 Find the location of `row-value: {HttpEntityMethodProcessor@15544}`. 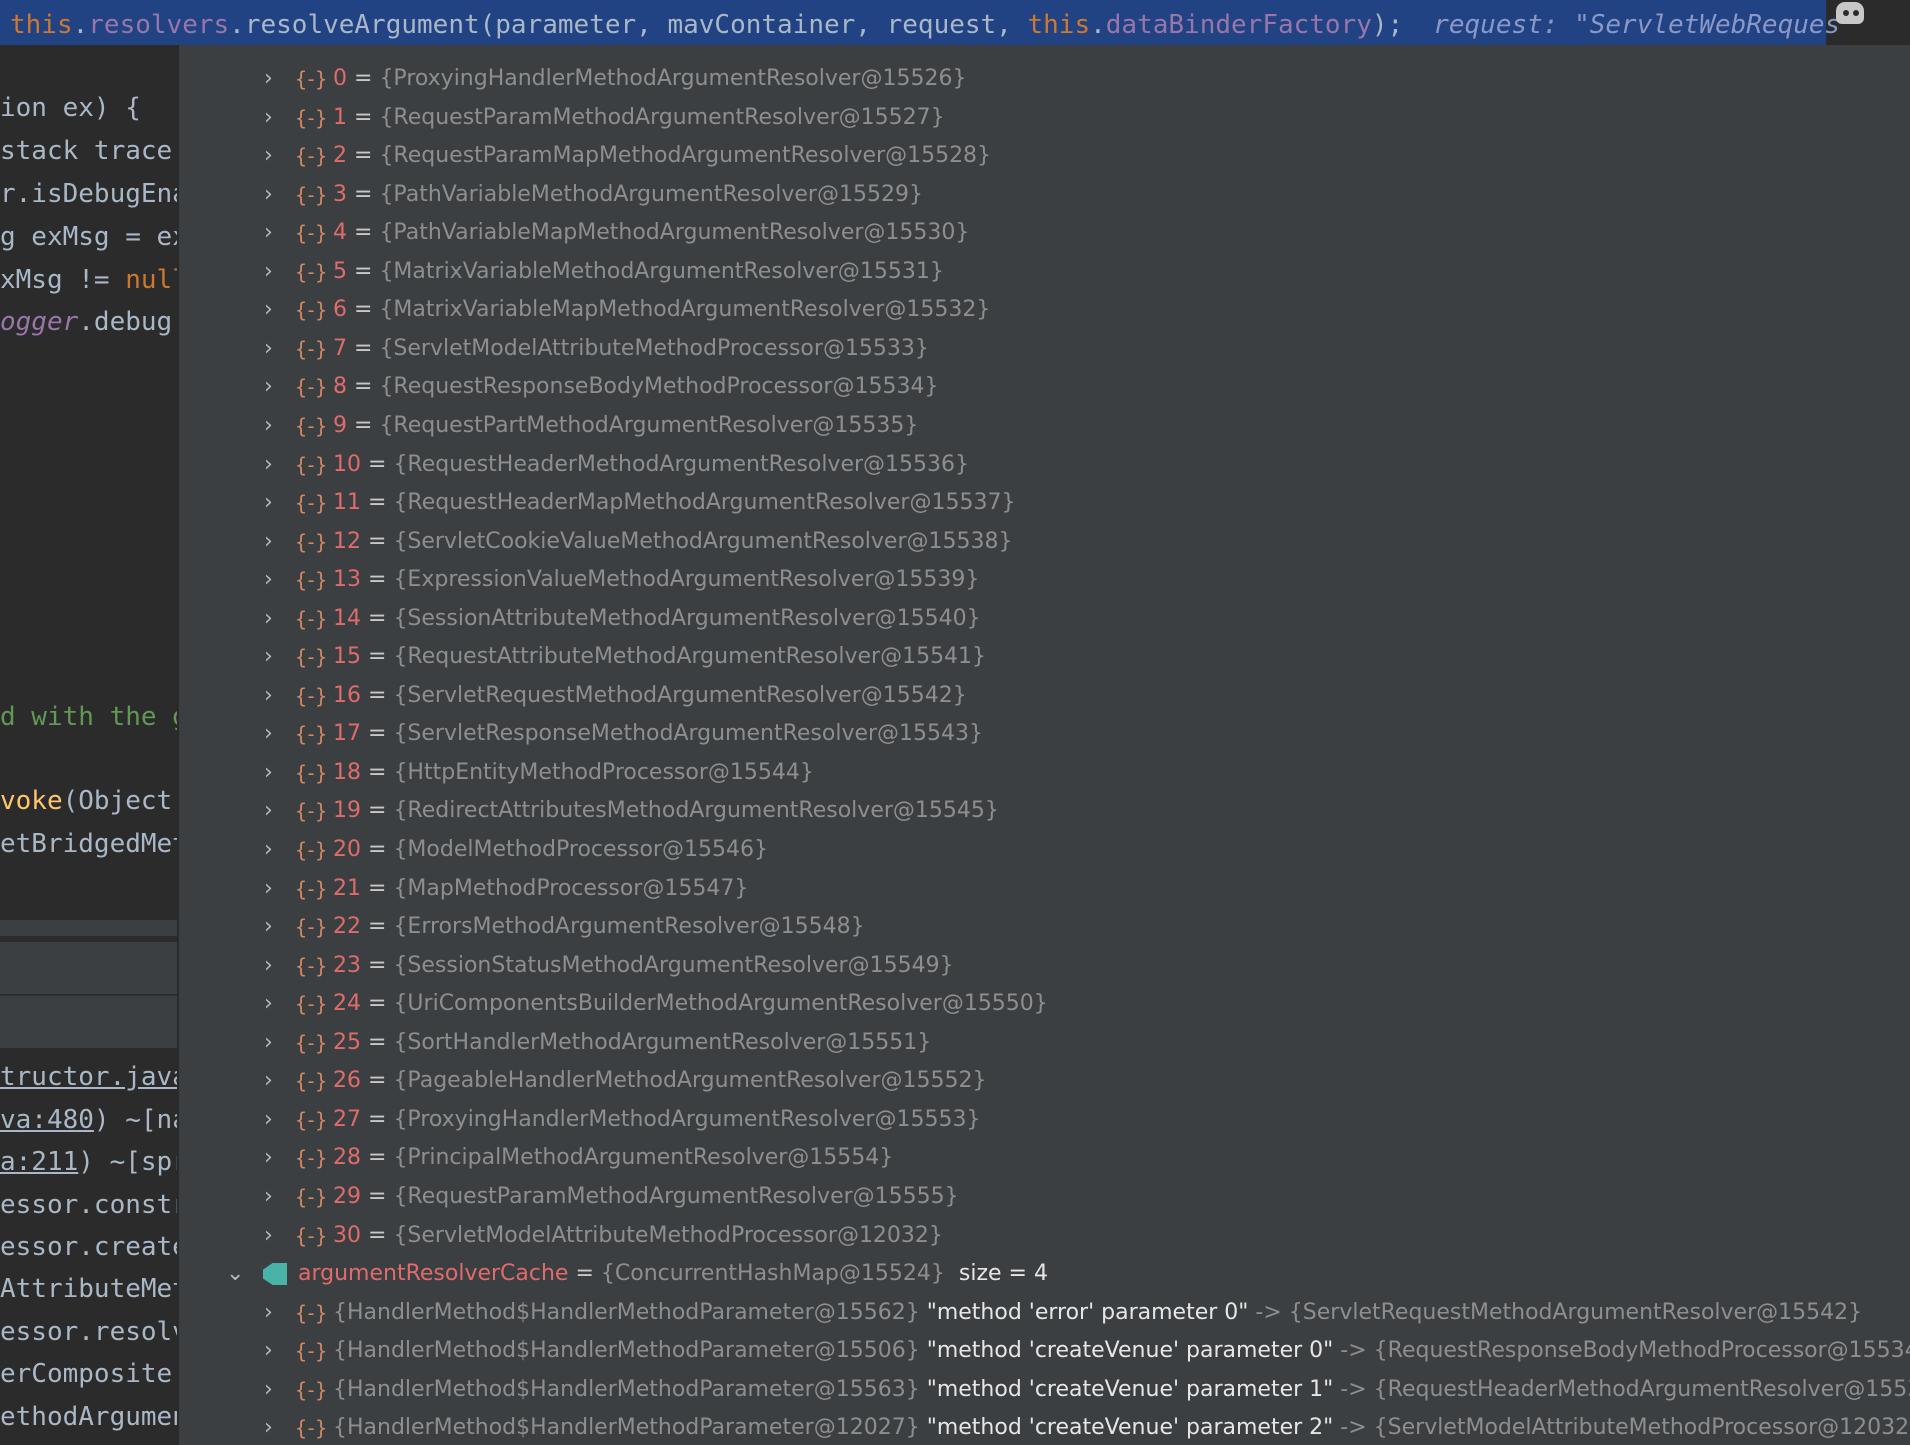

row-value: {HttpEntityMethodProcessor@15544} is located at coordinates (603, 772).